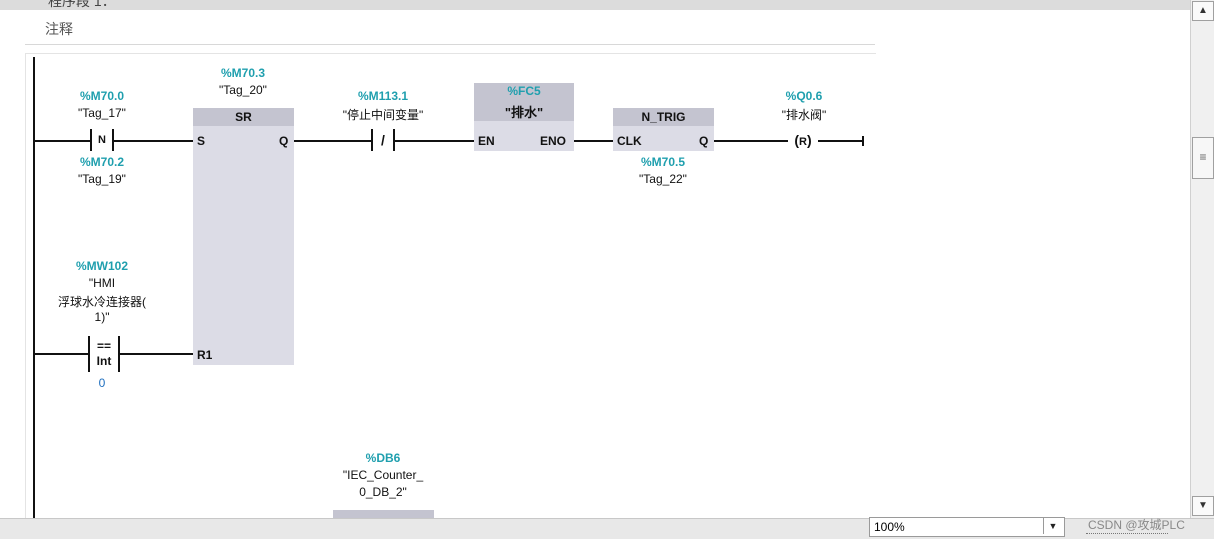  What do you see at coordinates (967, 527) in the screenshot?
I see `zoom-select: 100%` at bounding box center [967, 527].